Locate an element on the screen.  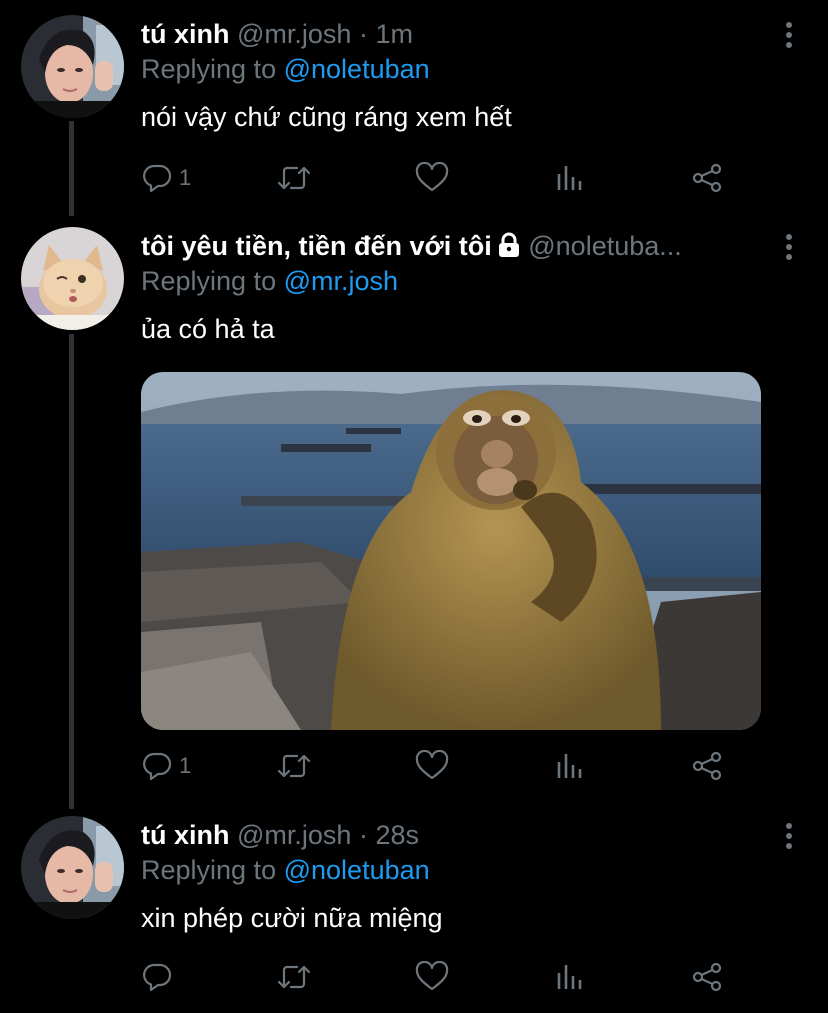
replying-to: Replying to @mr.josh is located at coordinates (269, 281).